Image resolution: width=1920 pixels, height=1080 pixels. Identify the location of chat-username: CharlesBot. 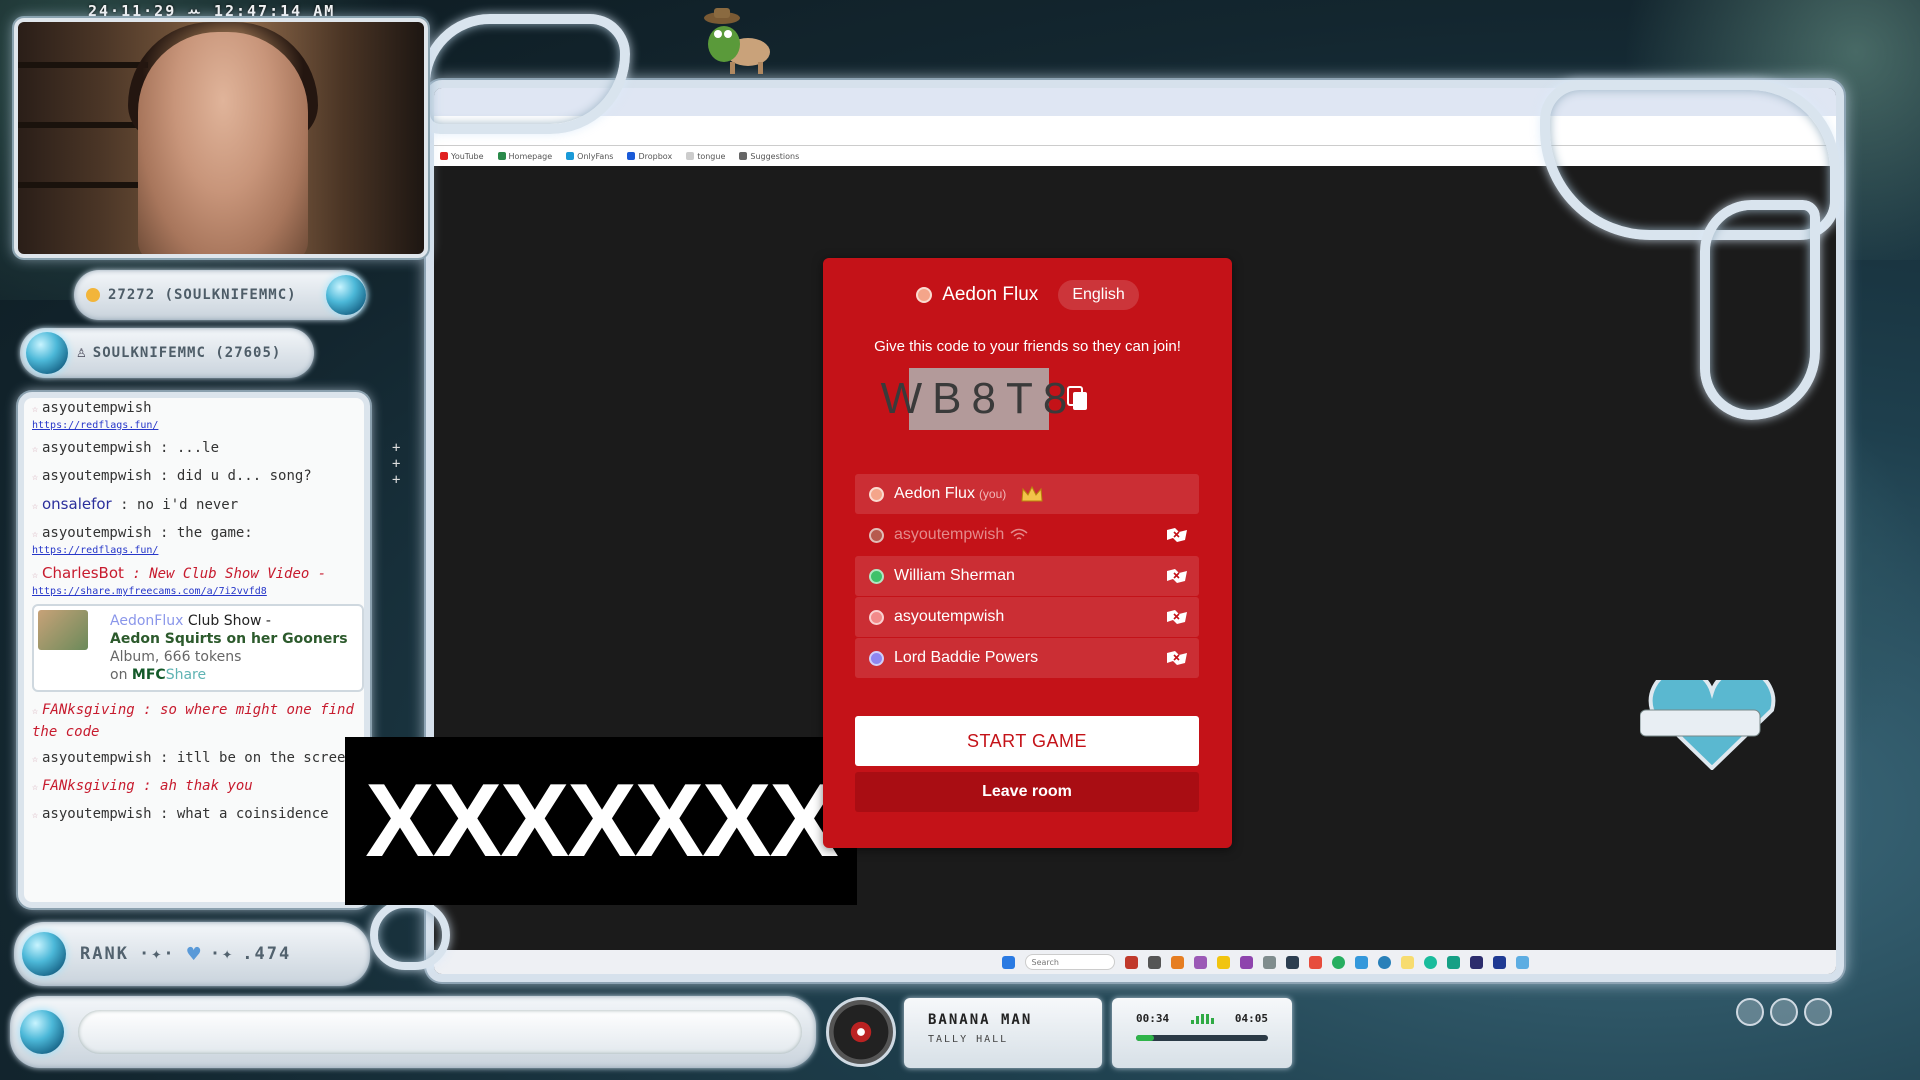
(83, 573).